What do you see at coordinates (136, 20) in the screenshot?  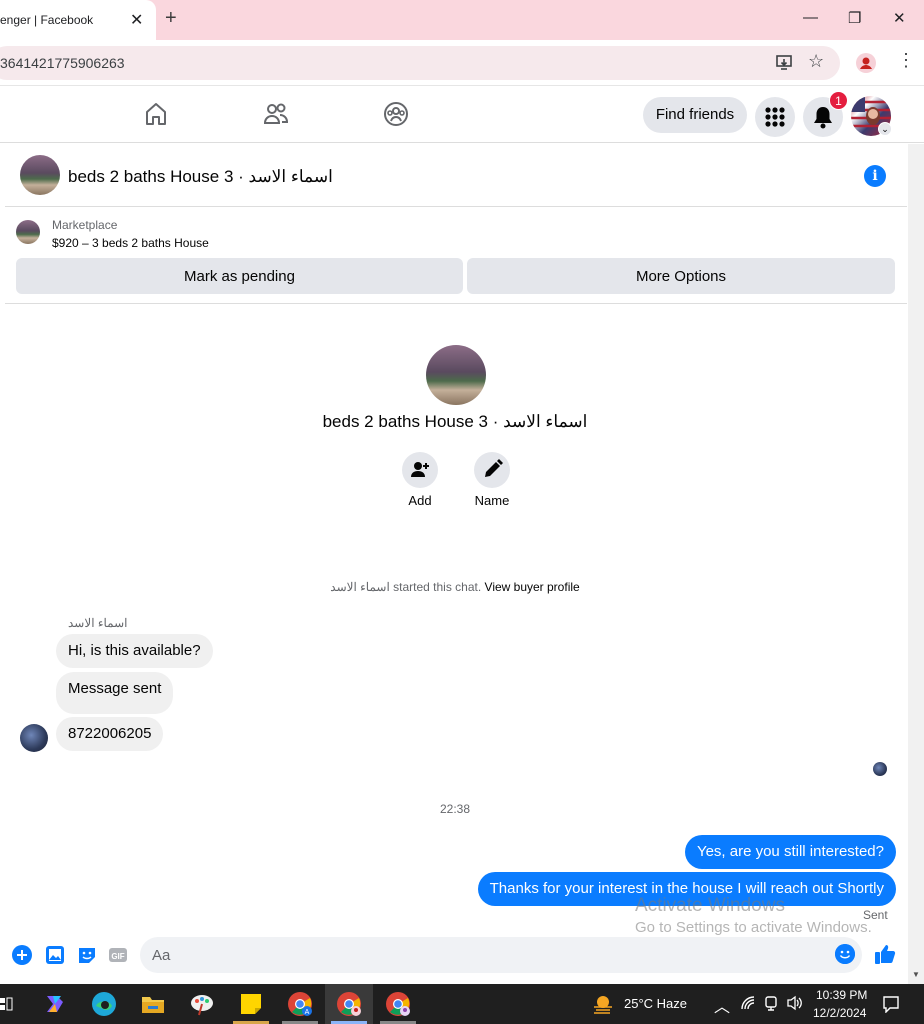 I see `tab-close-icon: ✕` at bounding box center [136, 20].